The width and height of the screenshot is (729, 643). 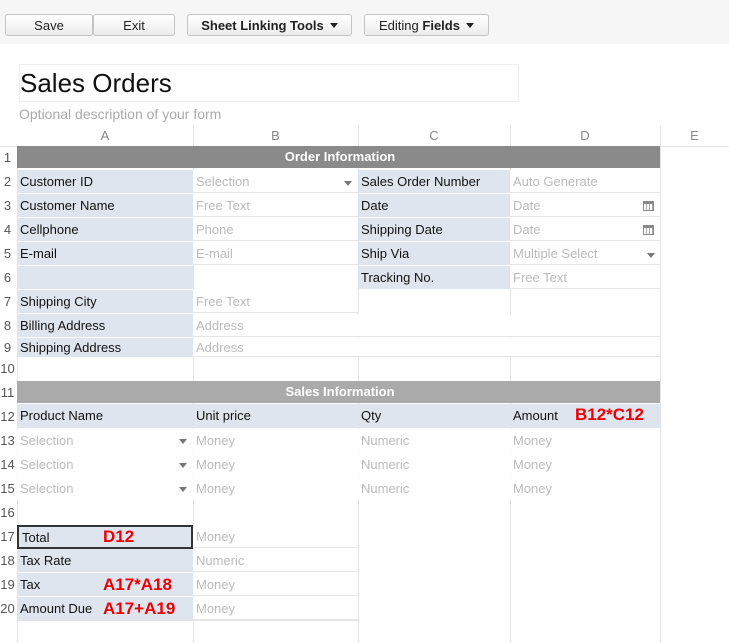 I want to click on row-header: 3, so click(x=7, y=205).